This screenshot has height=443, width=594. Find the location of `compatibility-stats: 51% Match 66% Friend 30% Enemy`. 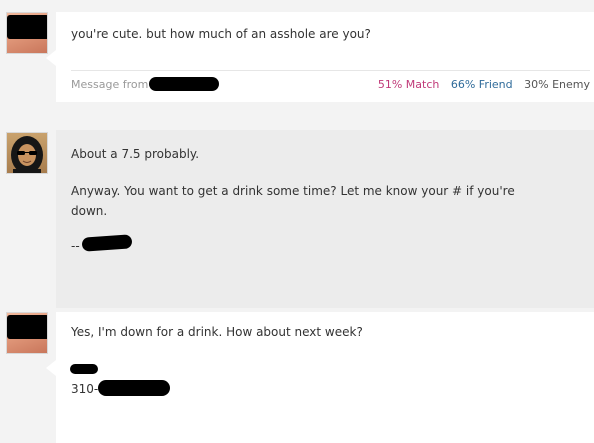

compatibility-stats: 51% Match 66% Friend 30% Enemy is located at coordinates (480, 84).